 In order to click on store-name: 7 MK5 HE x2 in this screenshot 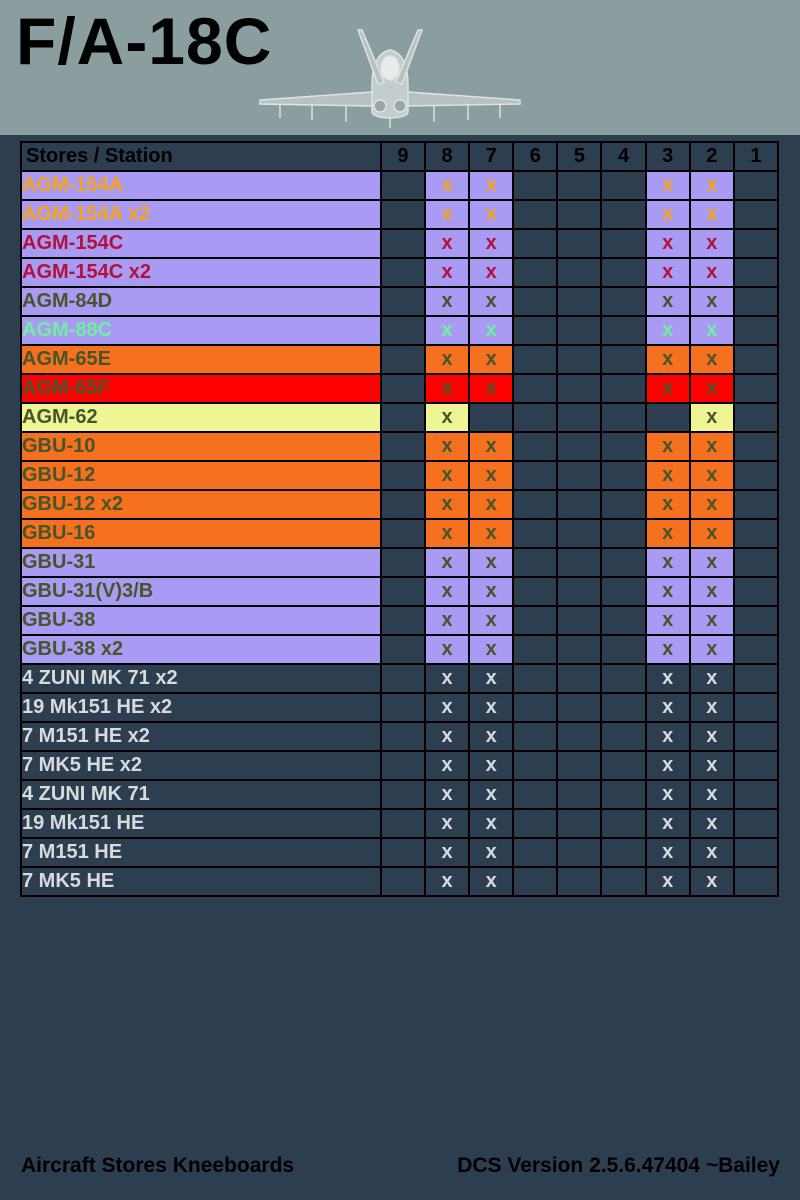, I will do `click(201, 765)`.